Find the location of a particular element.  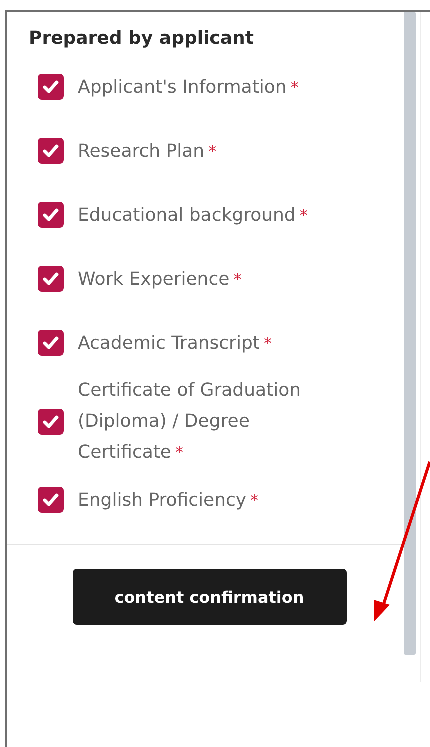

item-label: Applicant's Information * is located at coordinates (189, 88).